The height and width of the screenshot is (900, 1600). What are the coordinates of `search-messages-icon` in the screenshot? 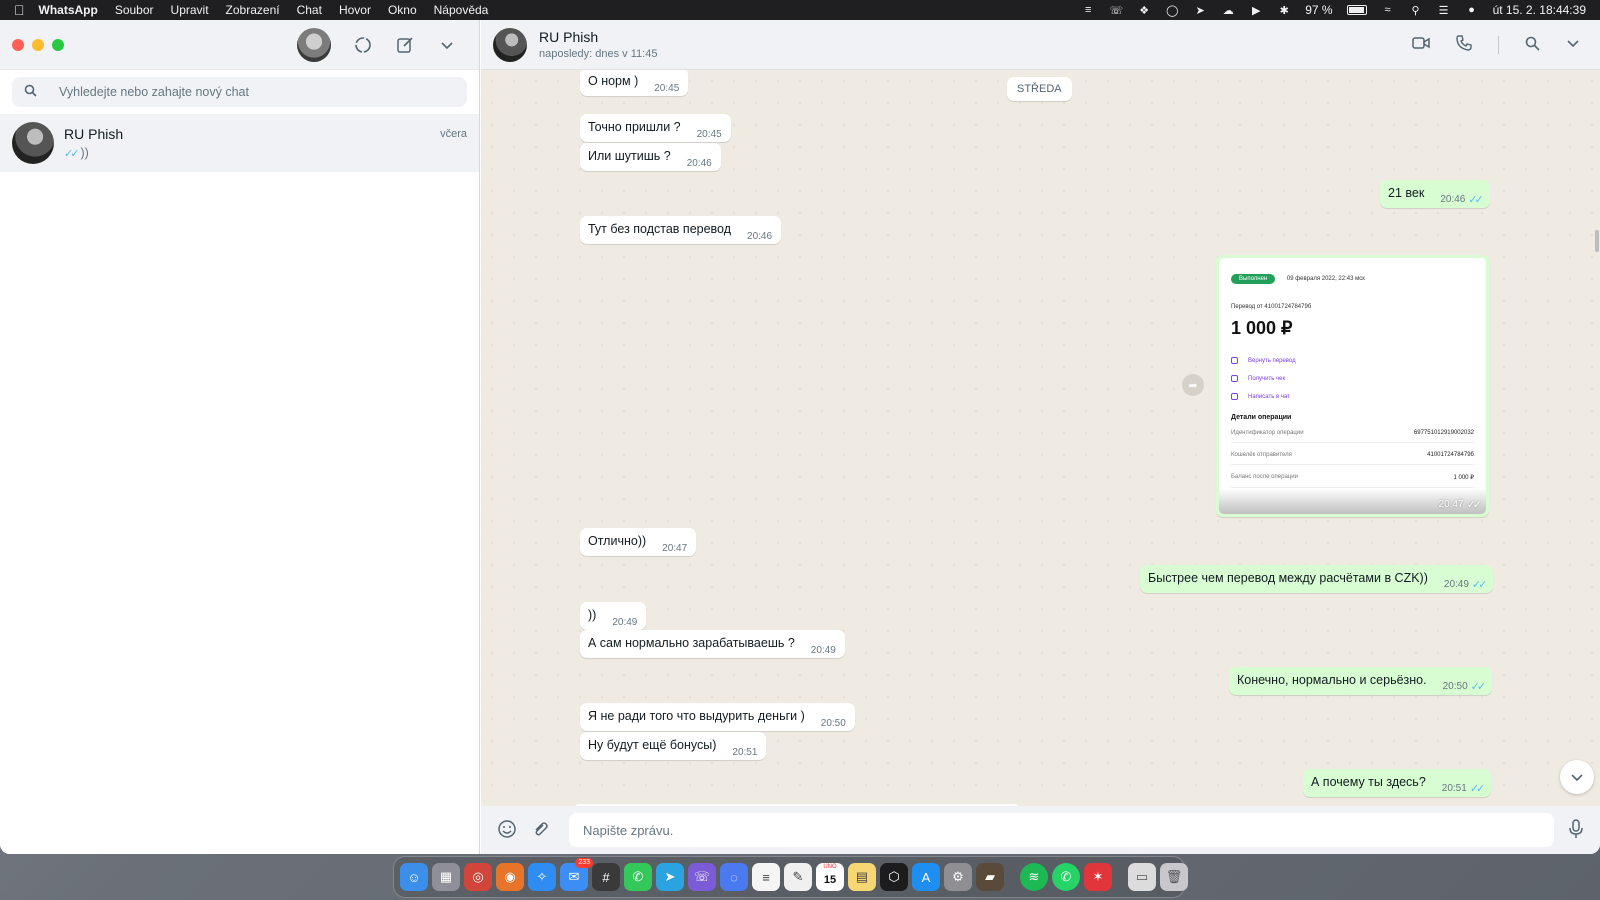 It's located at (1532, 45).